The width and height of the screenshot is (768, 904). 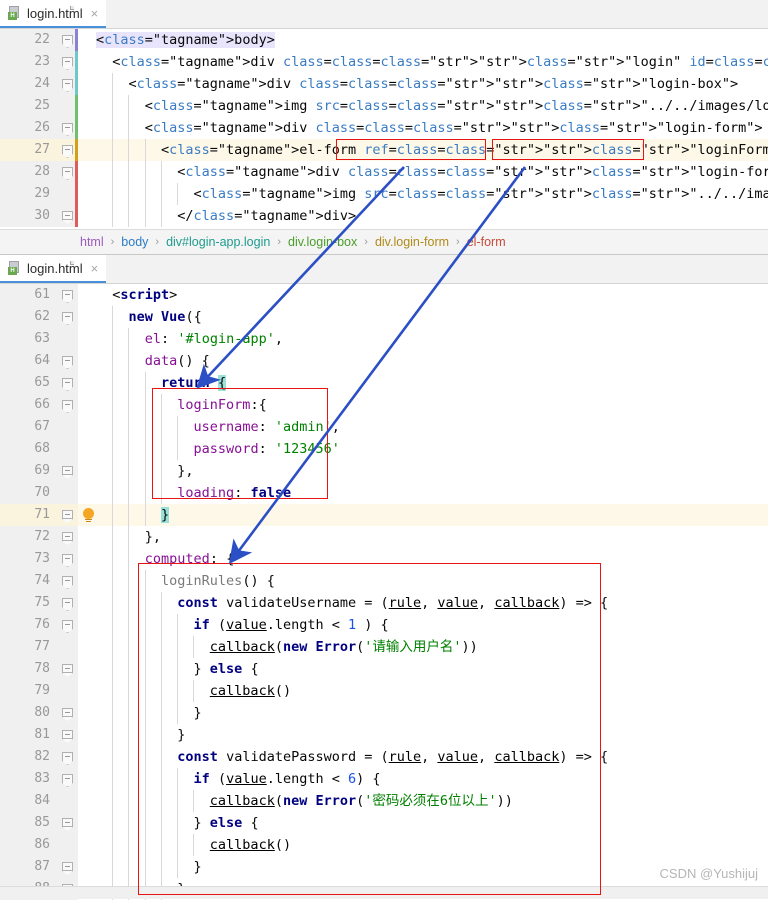 What do you see at coordinates (42, 646) in the screenshot?
I see `line-number: 77` at bounding box center [42, 646].